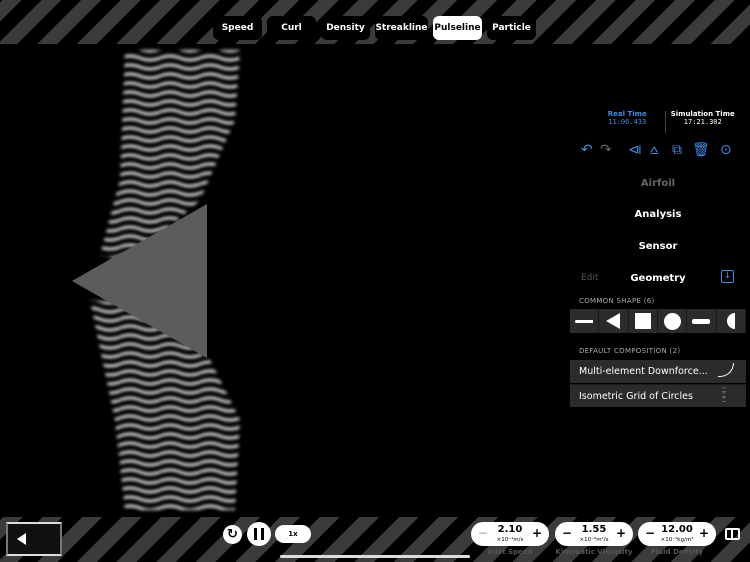  What do you see at coordinates (594, 534) in the screenshot?
I see `viscosity-stepper: − 1.55 ×10⁻⁵m²/s +` at bounding box center [594, 534].